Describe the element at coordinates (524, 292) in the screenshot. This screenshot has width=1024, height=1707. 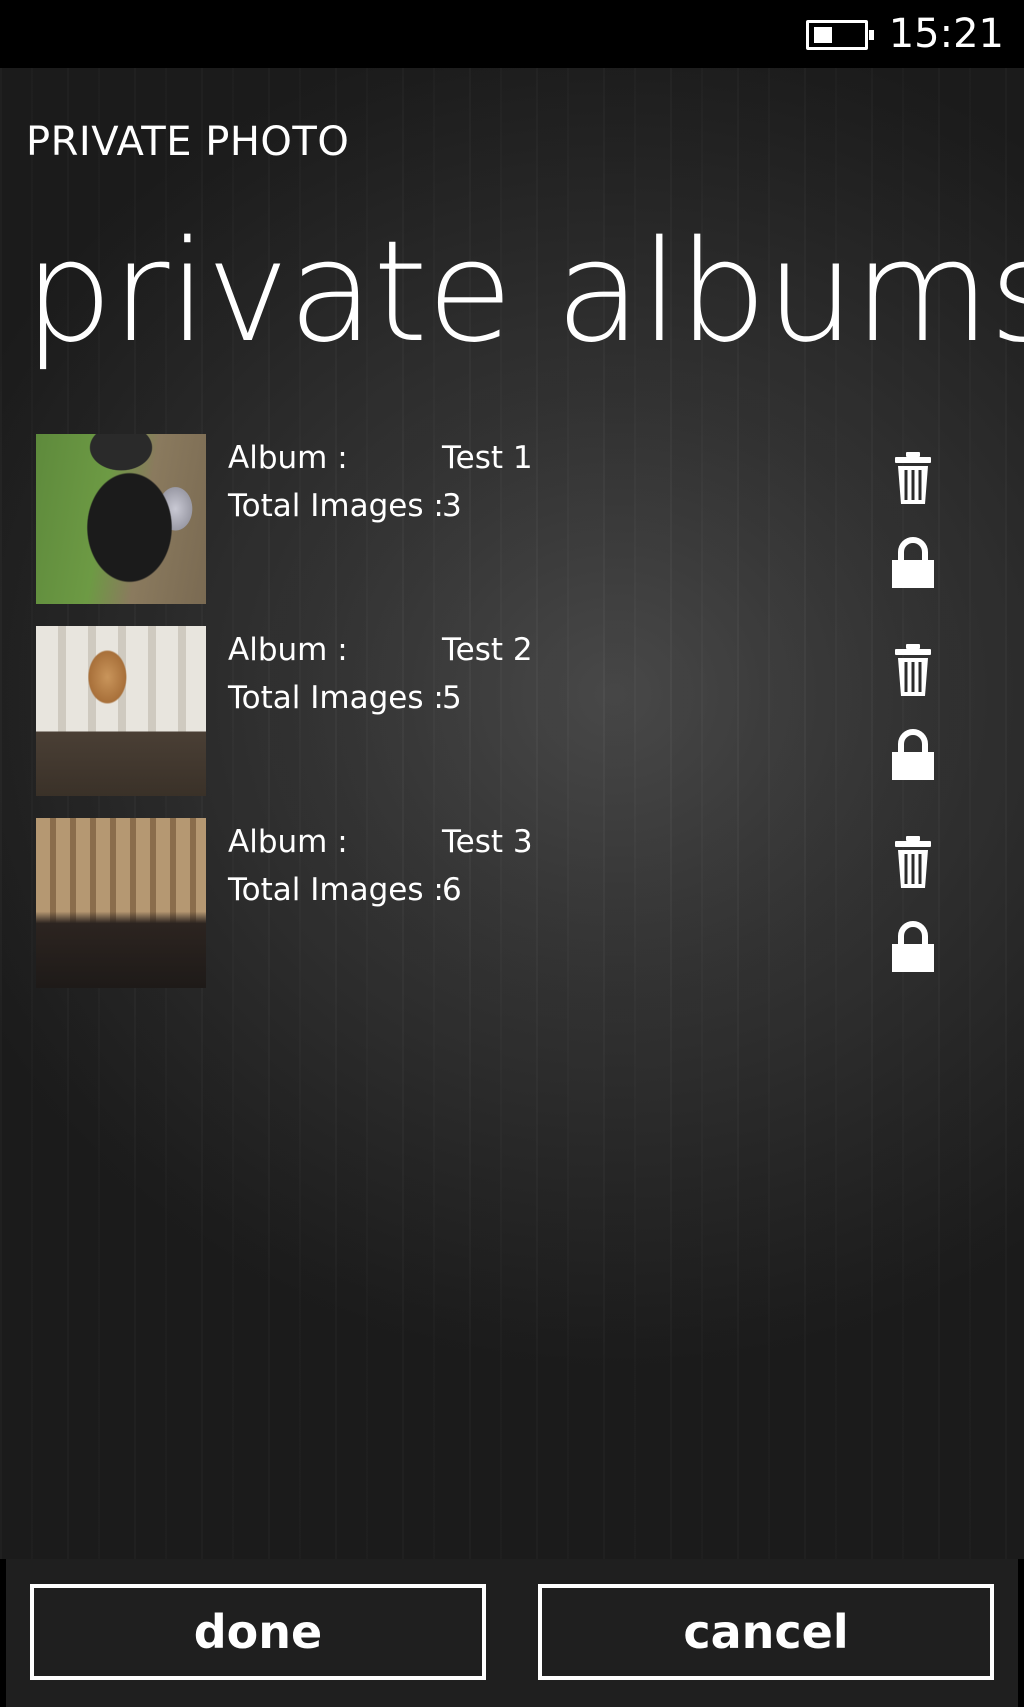
I see `page-title: private albums` at that location.